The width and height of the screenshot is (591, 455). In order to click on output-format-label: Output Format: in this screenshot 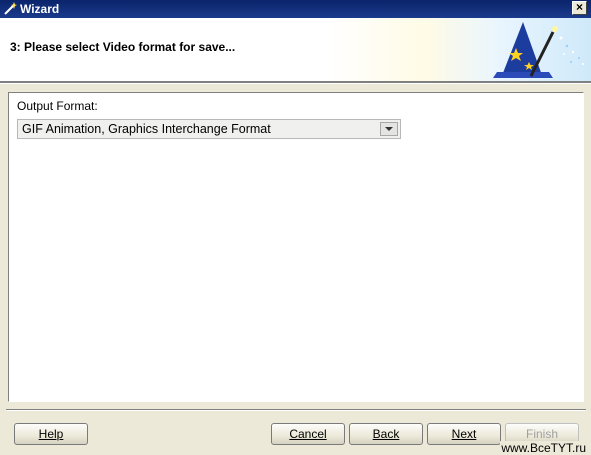, I will do `click(57, 106)`.